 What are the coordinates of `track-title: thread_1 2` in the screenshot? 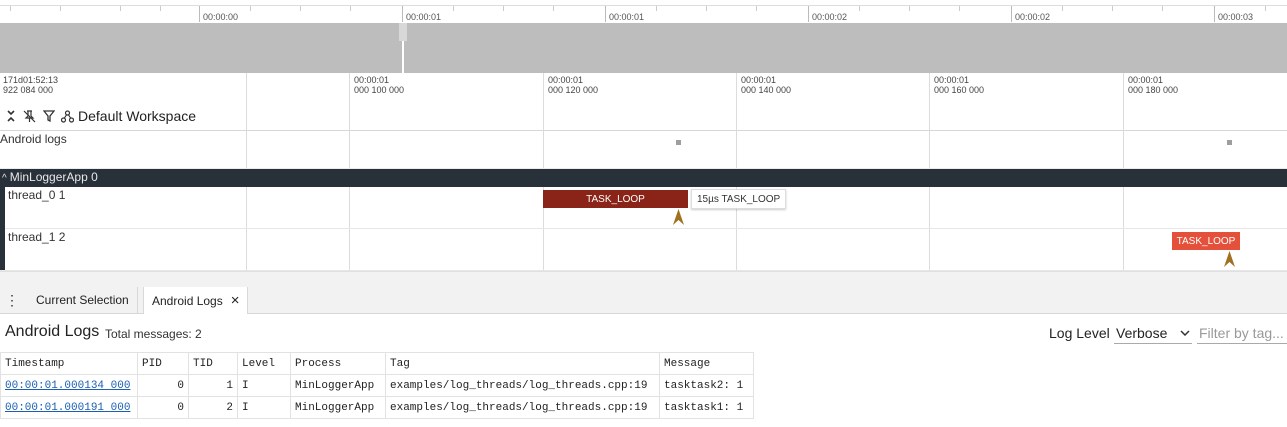 It's located at (37, 237).